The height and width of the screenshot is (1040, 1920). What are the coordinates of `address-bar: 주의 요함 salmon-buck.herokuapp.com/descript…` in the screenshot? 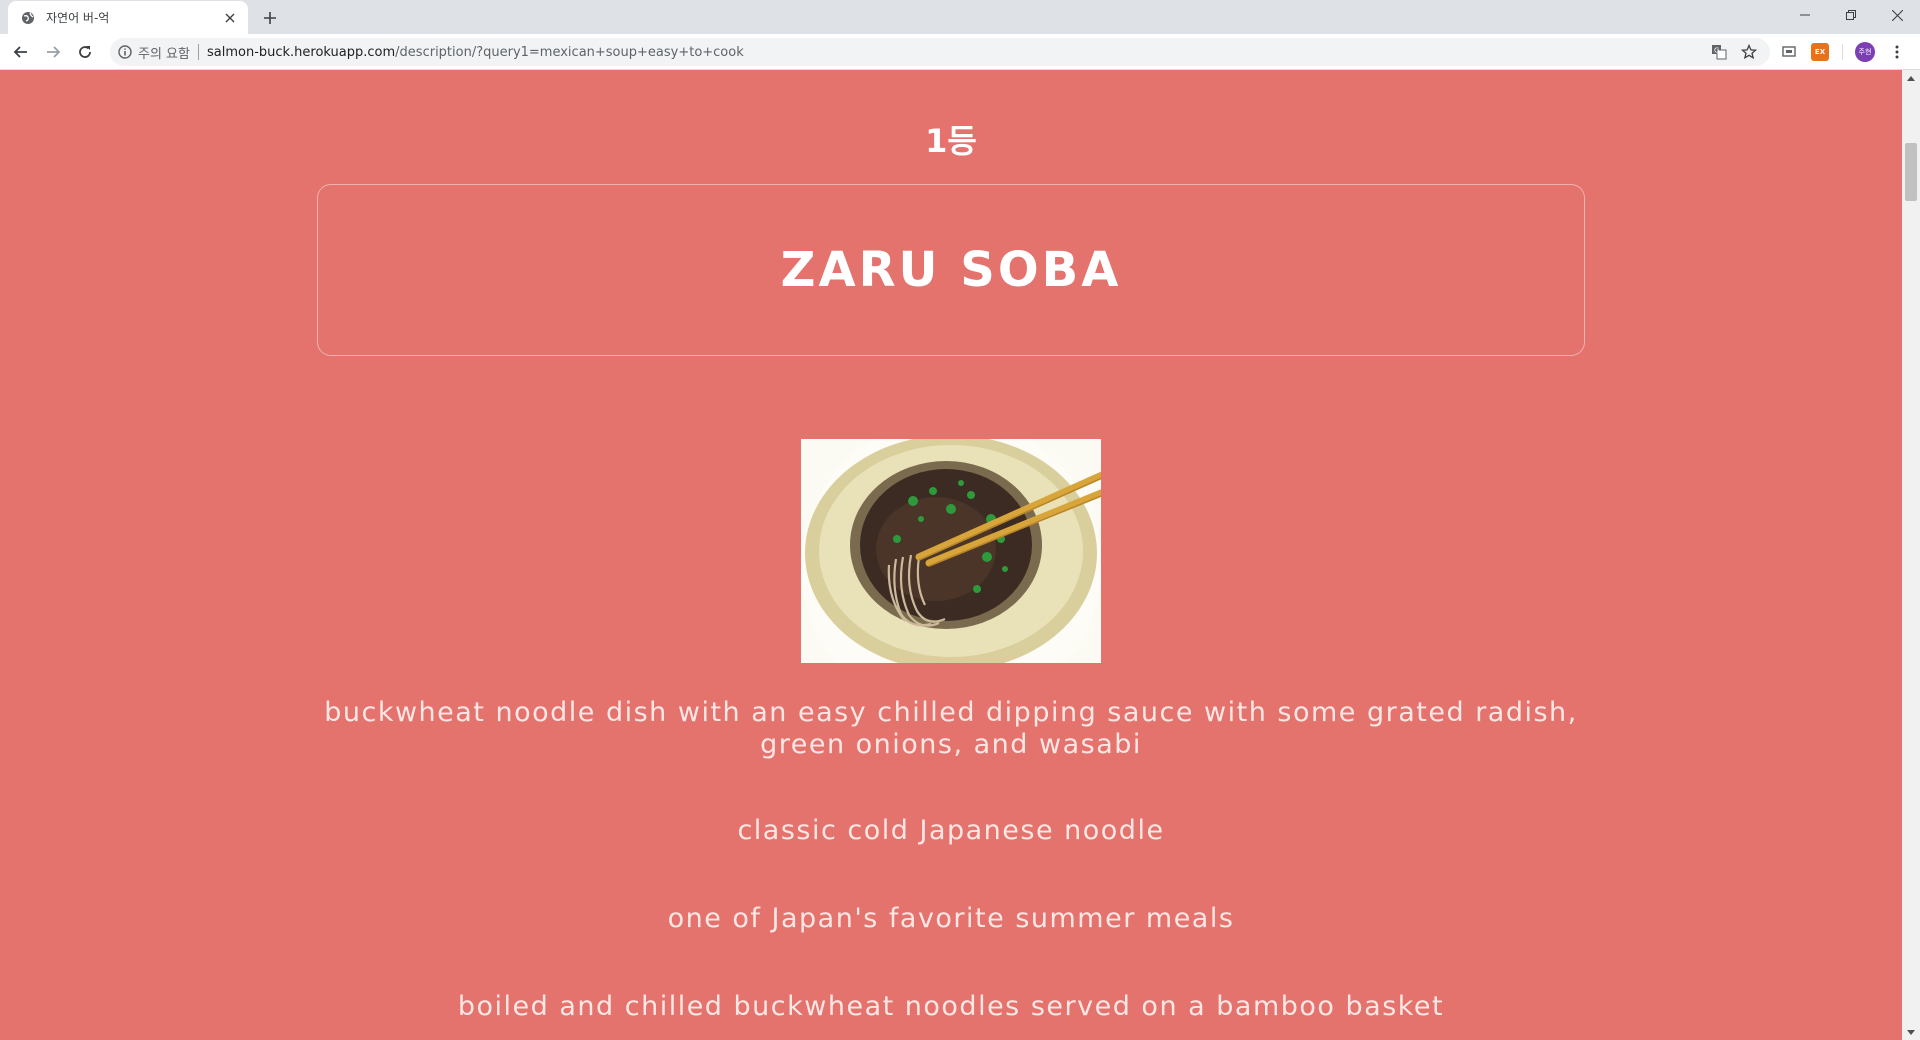 It's located at (940, 52).